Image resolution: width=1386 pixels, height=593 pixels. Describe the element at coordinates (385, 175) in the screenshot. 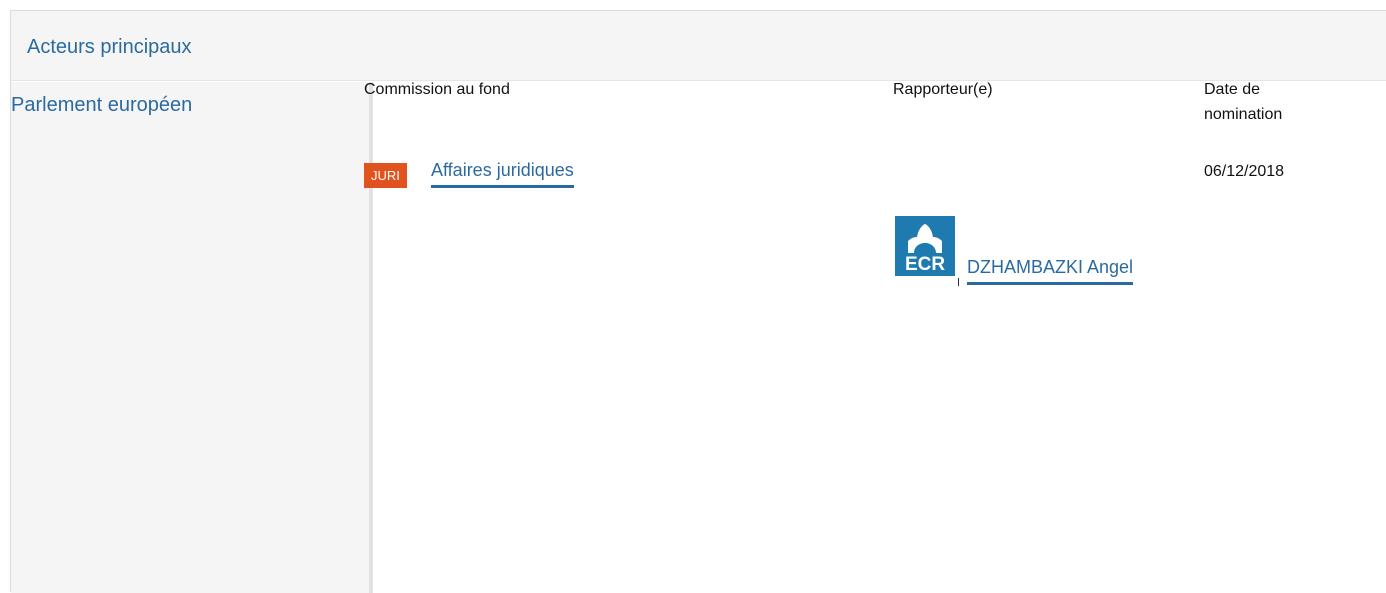

I see `committee-code-badge: JURI` at that location.